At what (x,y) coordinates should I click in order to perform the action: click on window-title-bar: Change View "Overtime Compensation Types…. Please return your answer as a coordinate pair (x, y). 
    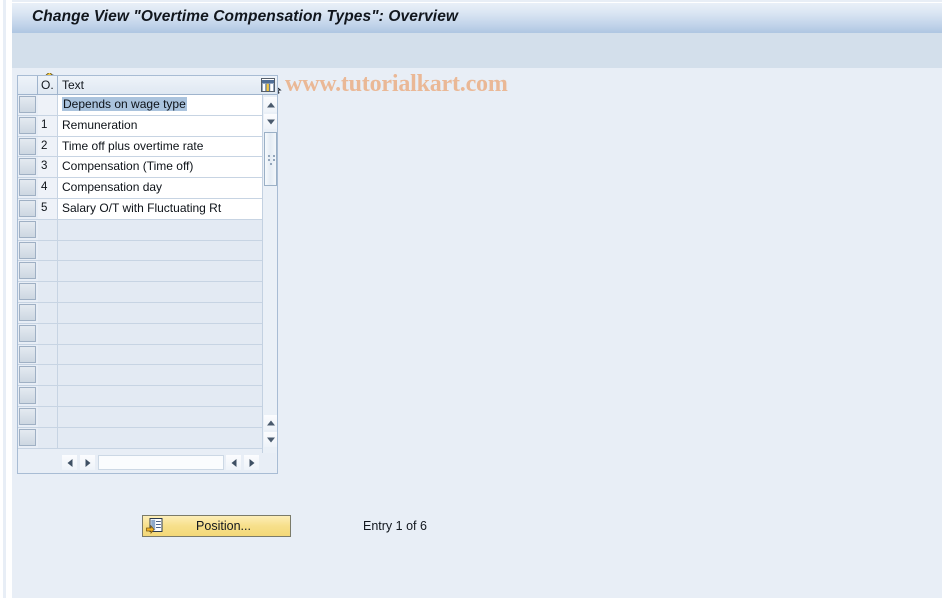
    Looking at the image, I should click on (477, 17).